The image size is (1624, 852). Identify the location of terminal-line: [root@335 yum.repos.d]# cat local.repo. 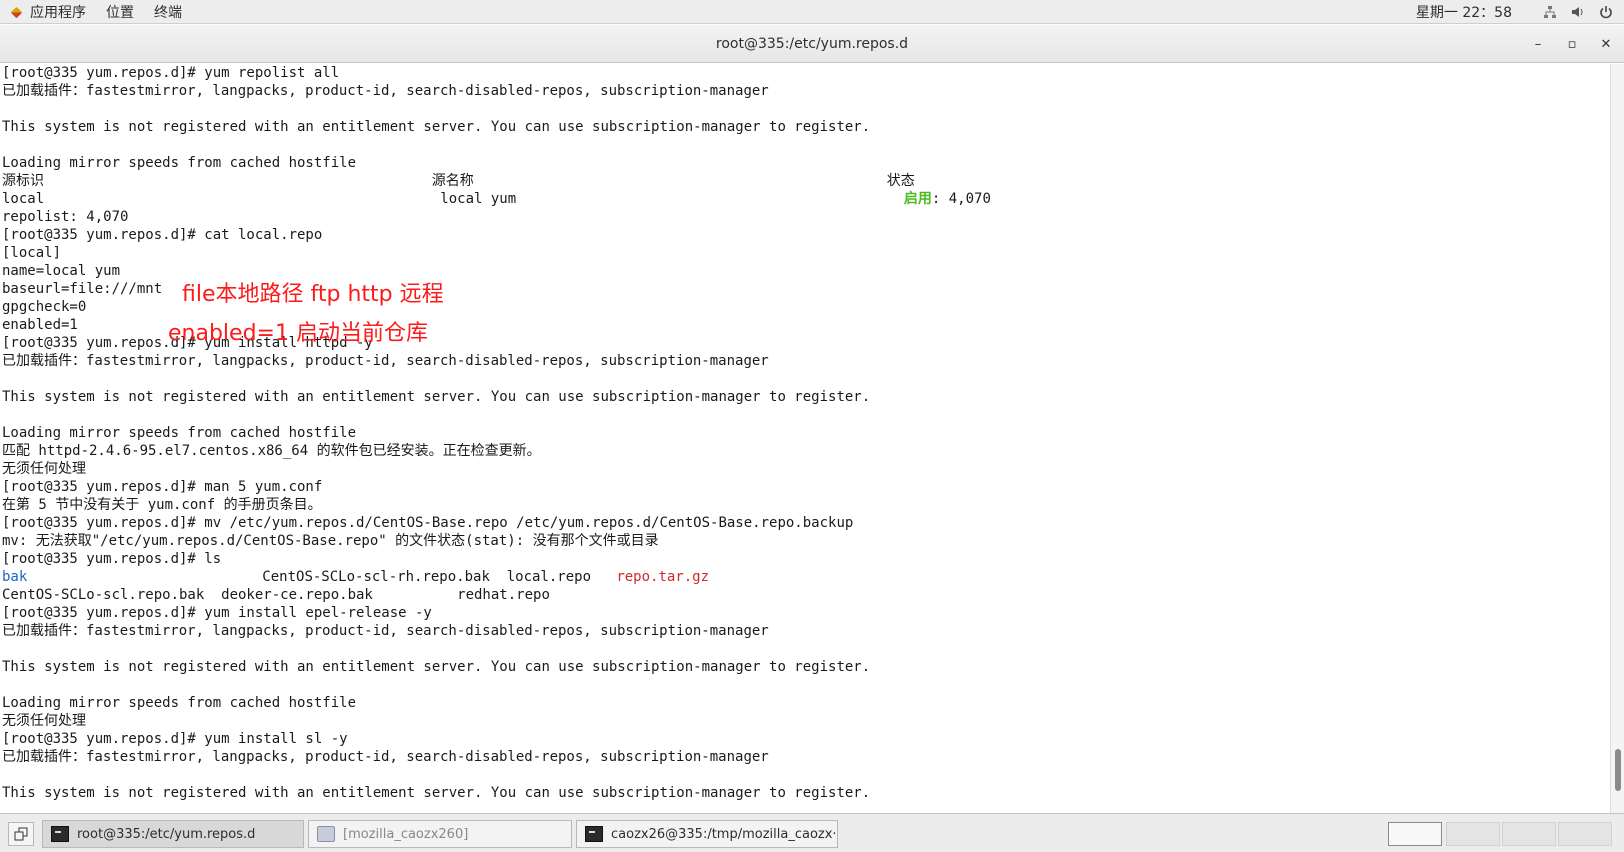
(162, 235).